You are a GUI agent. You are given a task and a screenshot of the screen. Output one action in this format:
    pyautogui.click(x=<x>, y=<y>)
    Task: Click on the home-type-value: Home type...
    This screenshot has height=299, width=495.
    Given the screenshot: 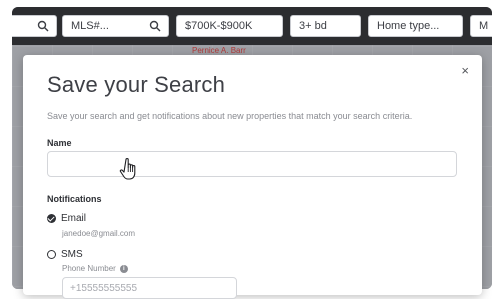 What is the action you would take?
    pyautogui.click(x=408, y=26)
    